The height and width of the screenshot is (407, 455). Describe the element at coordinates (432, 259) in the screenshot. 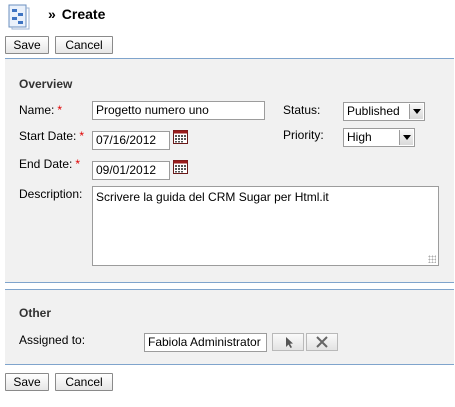

I see `resize-grip-icon` at that location.